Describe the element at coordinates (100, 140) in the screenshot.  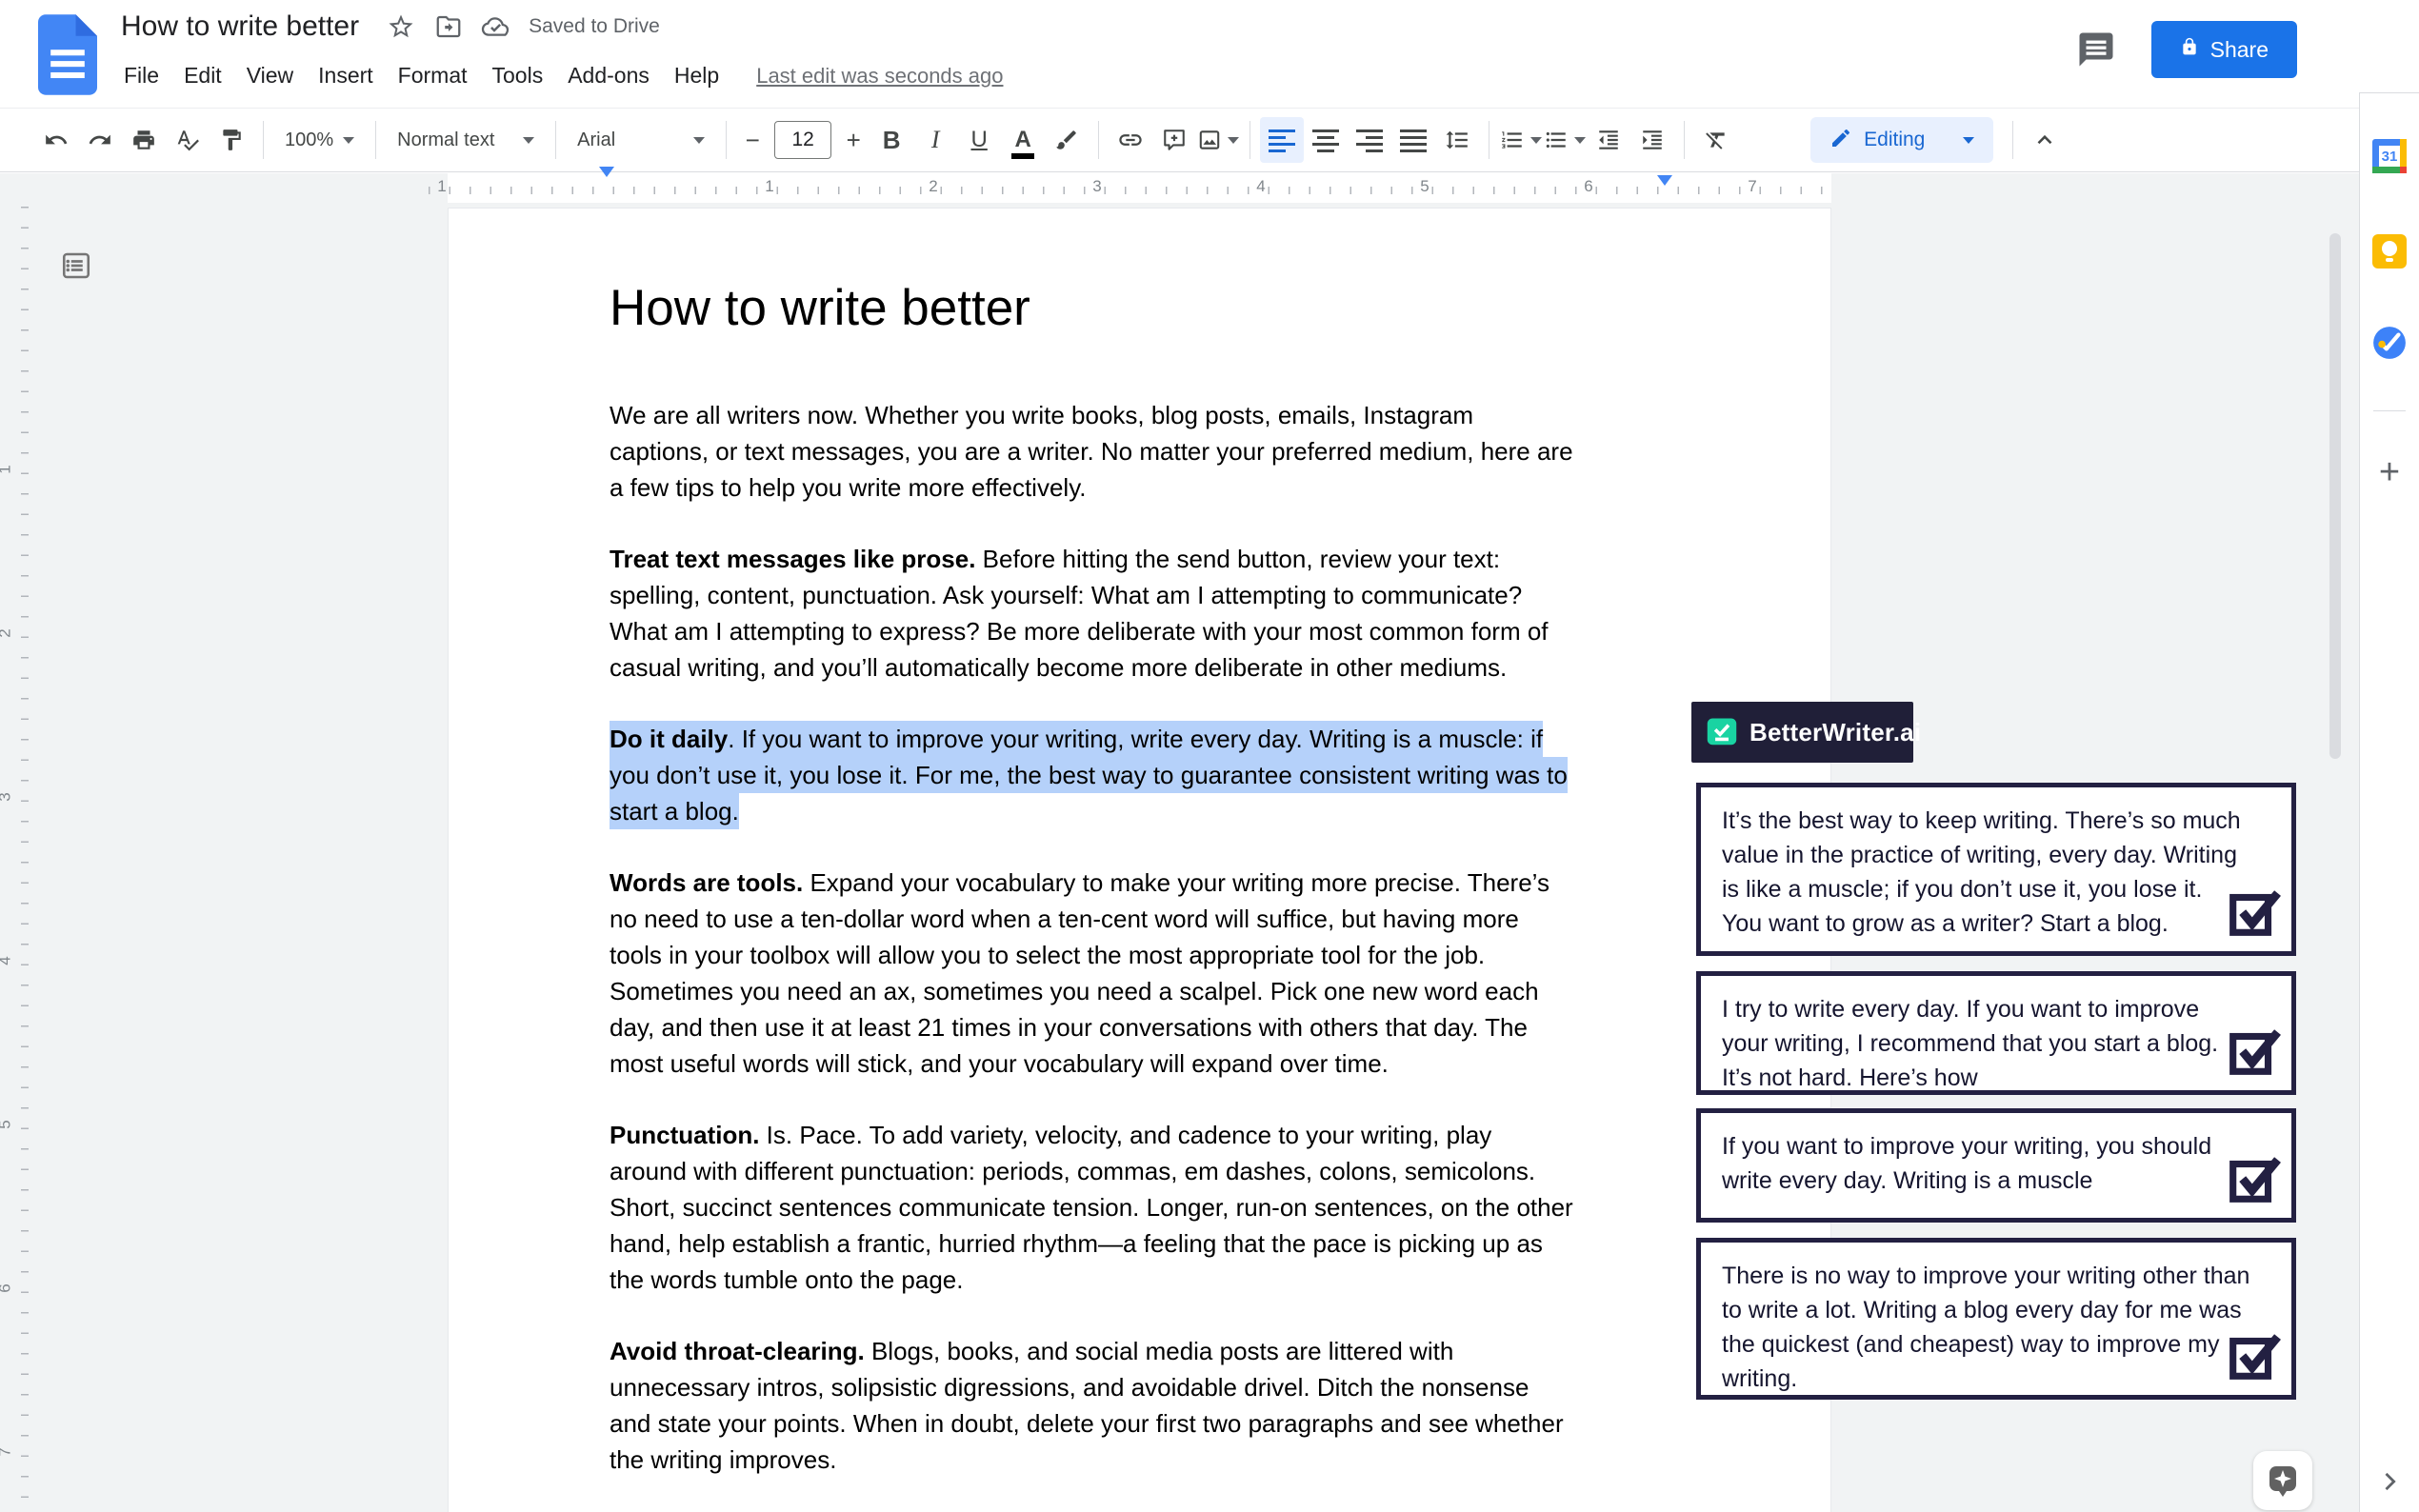
I see `redo-icon` at that location.